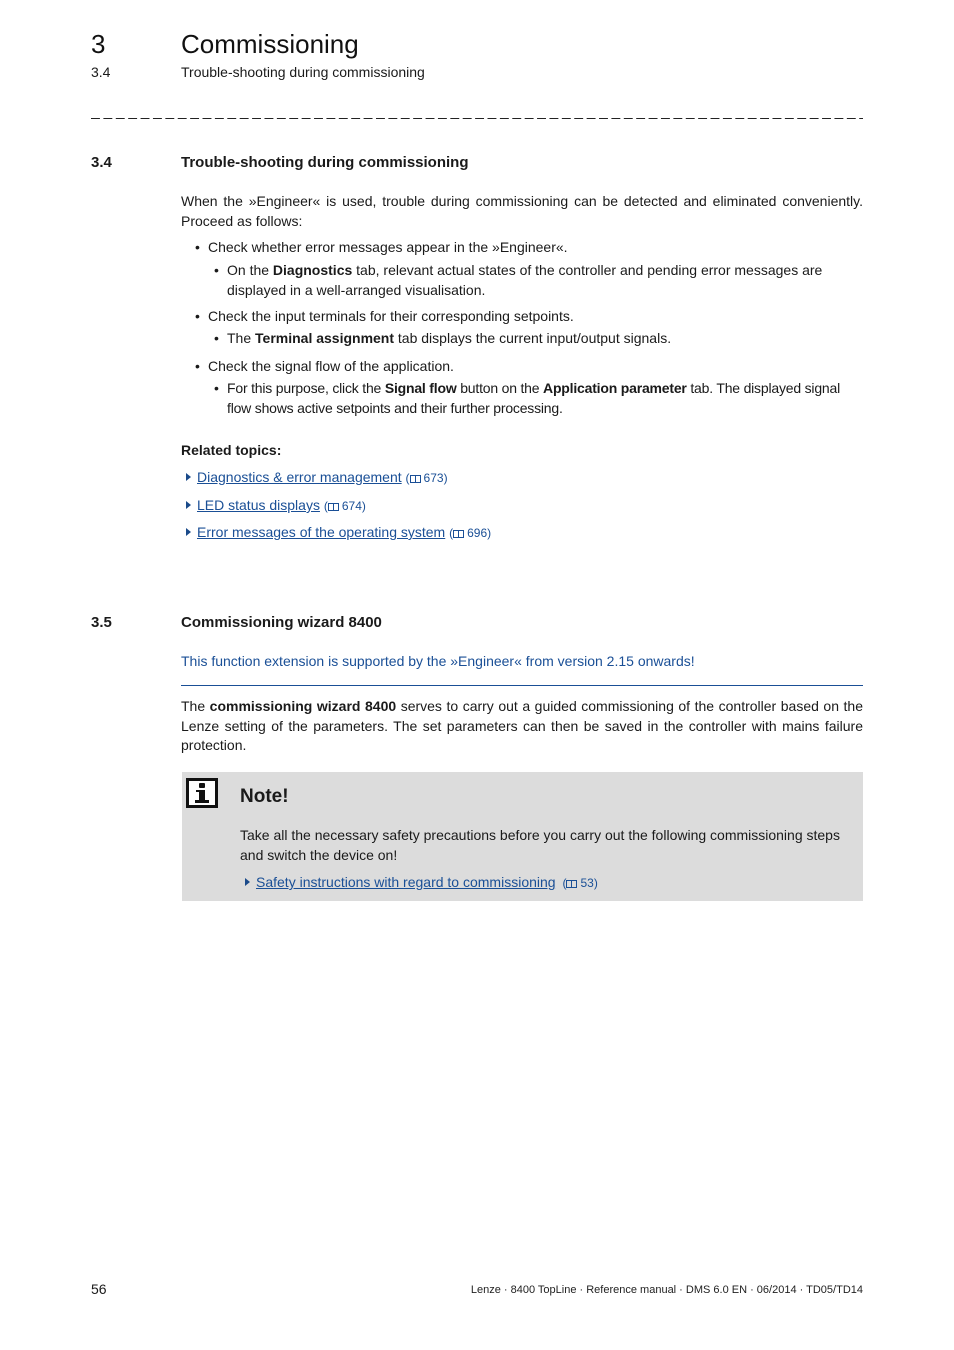 This screenshot has height=1350, width=954. I want to click on section-3-4-title: Trouble-shooting during commissioning, so click(325, 162).